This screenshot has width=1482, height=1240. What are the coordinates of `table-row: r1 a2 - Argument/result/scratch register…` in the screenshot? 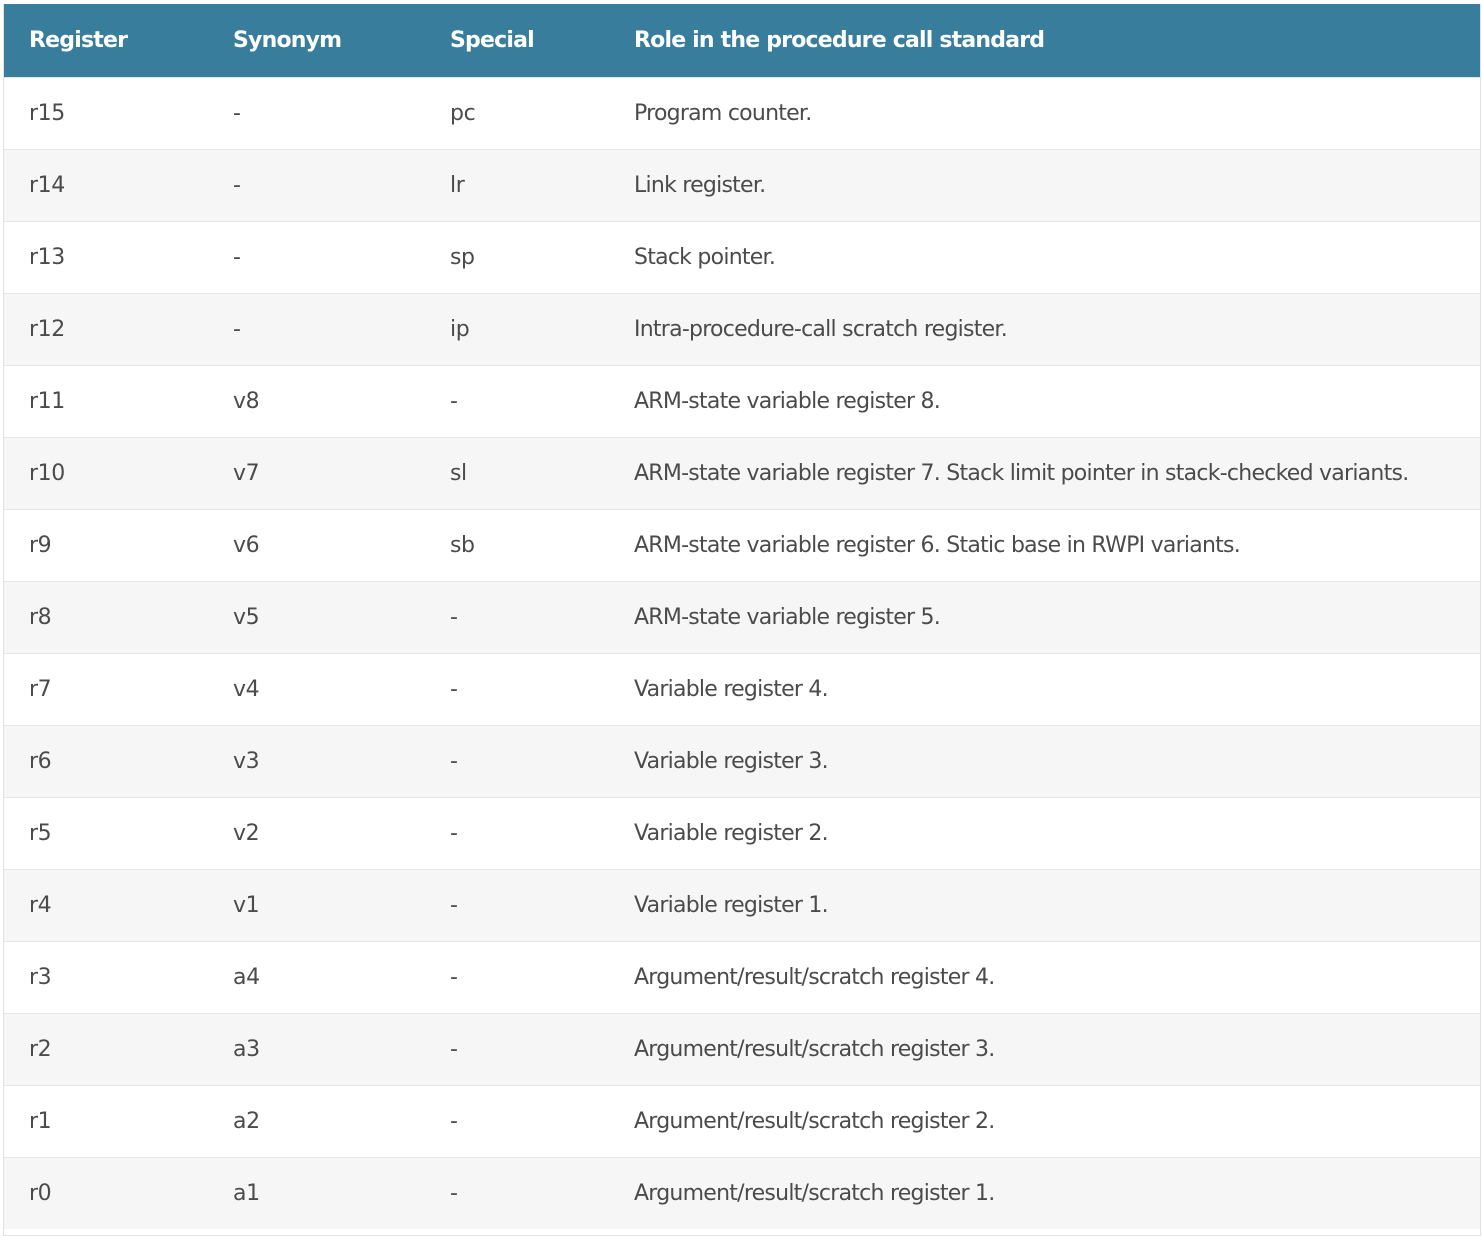 It's located at (742, 1121).